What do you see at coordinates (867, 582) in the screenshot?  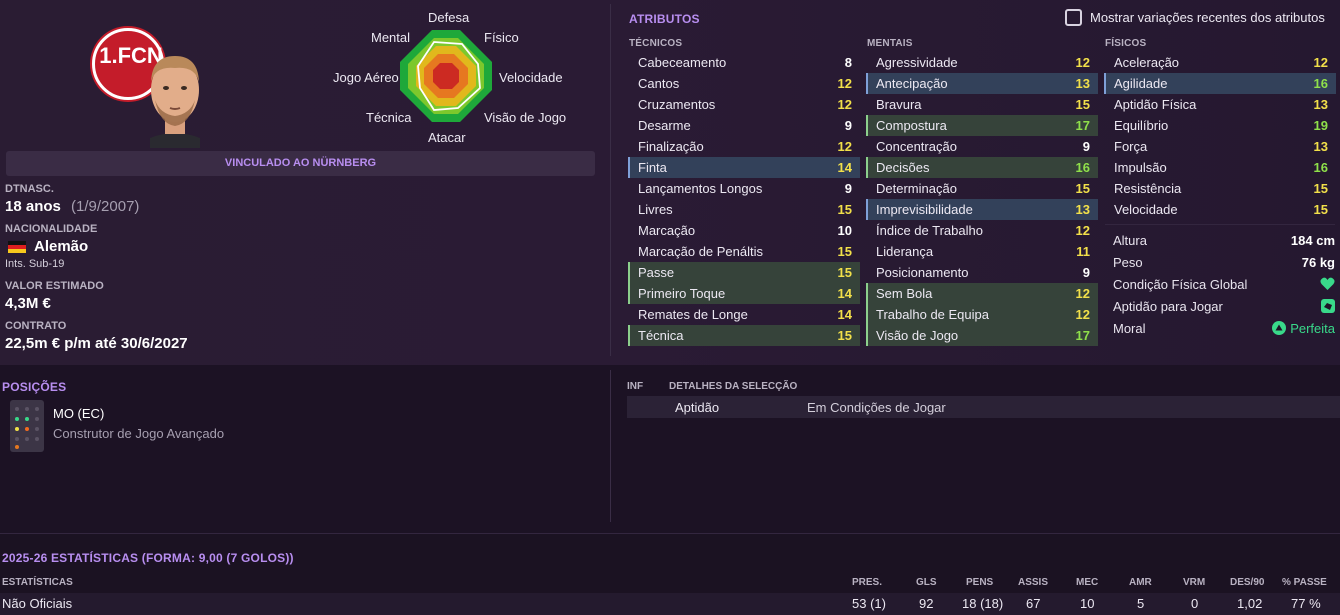 I see `stats-header-apps: PRES.` at bounding box center [867, 582].